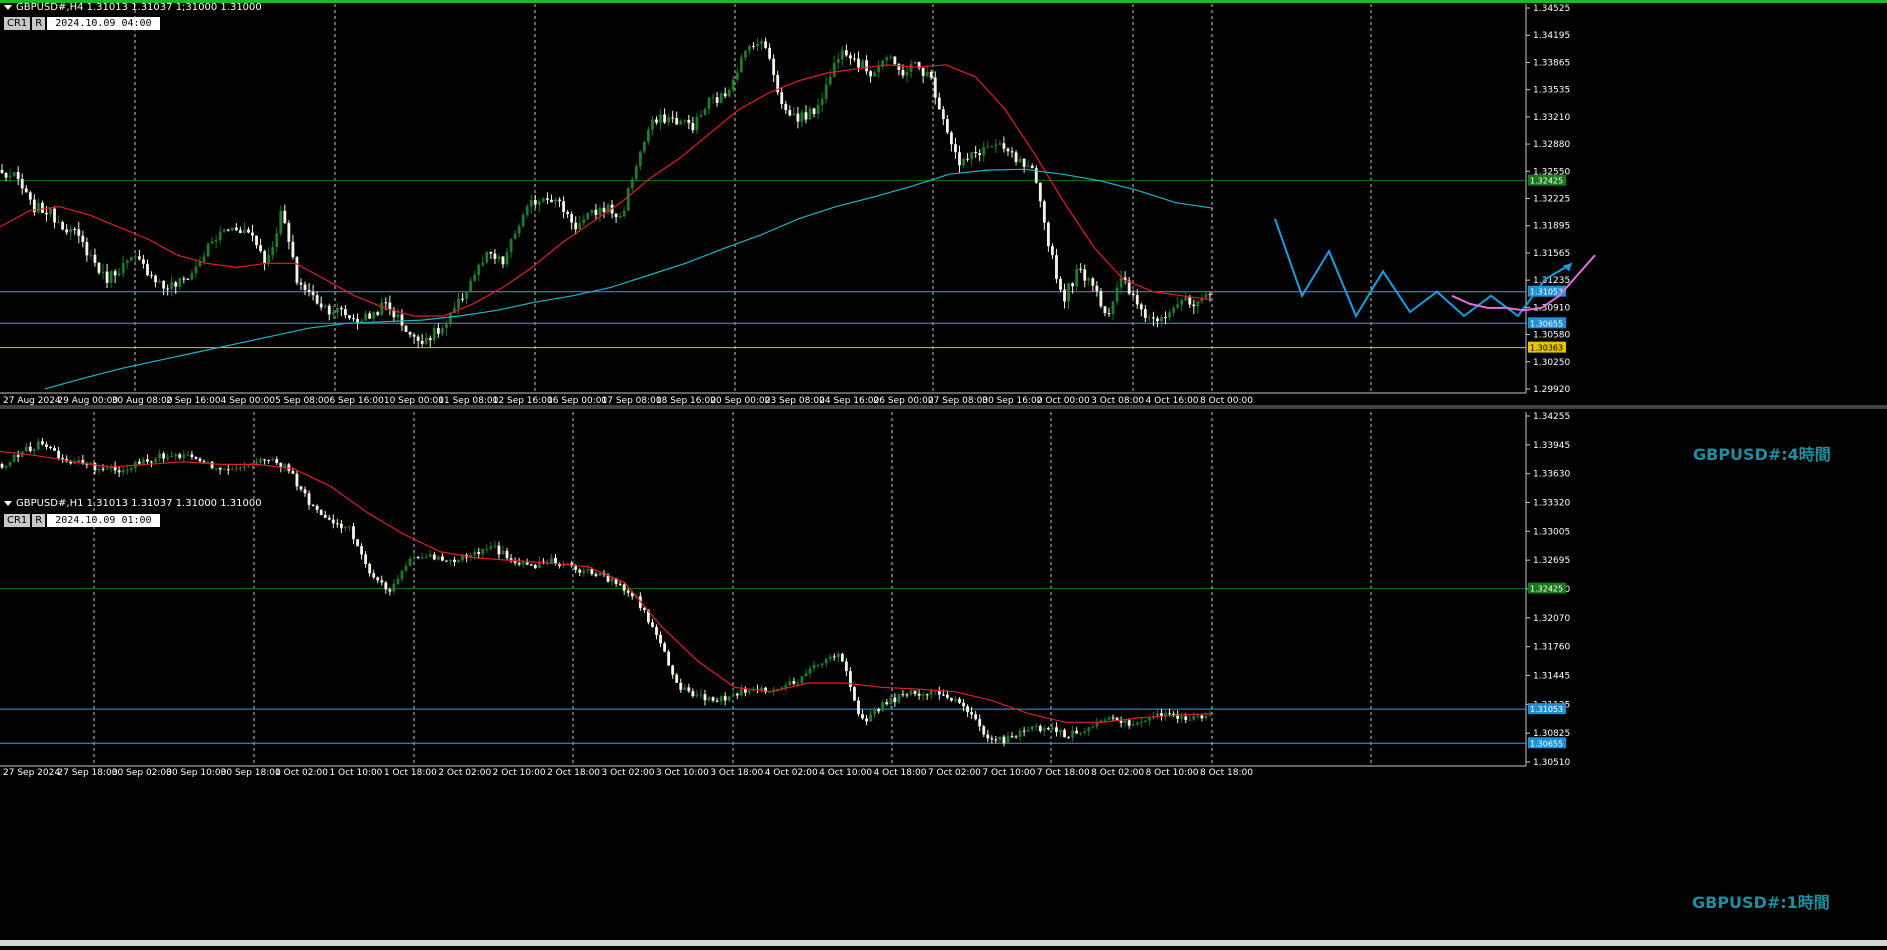  I want to click on h4-x-tick-label: 30 Aug 08:00, so click(142, 401).